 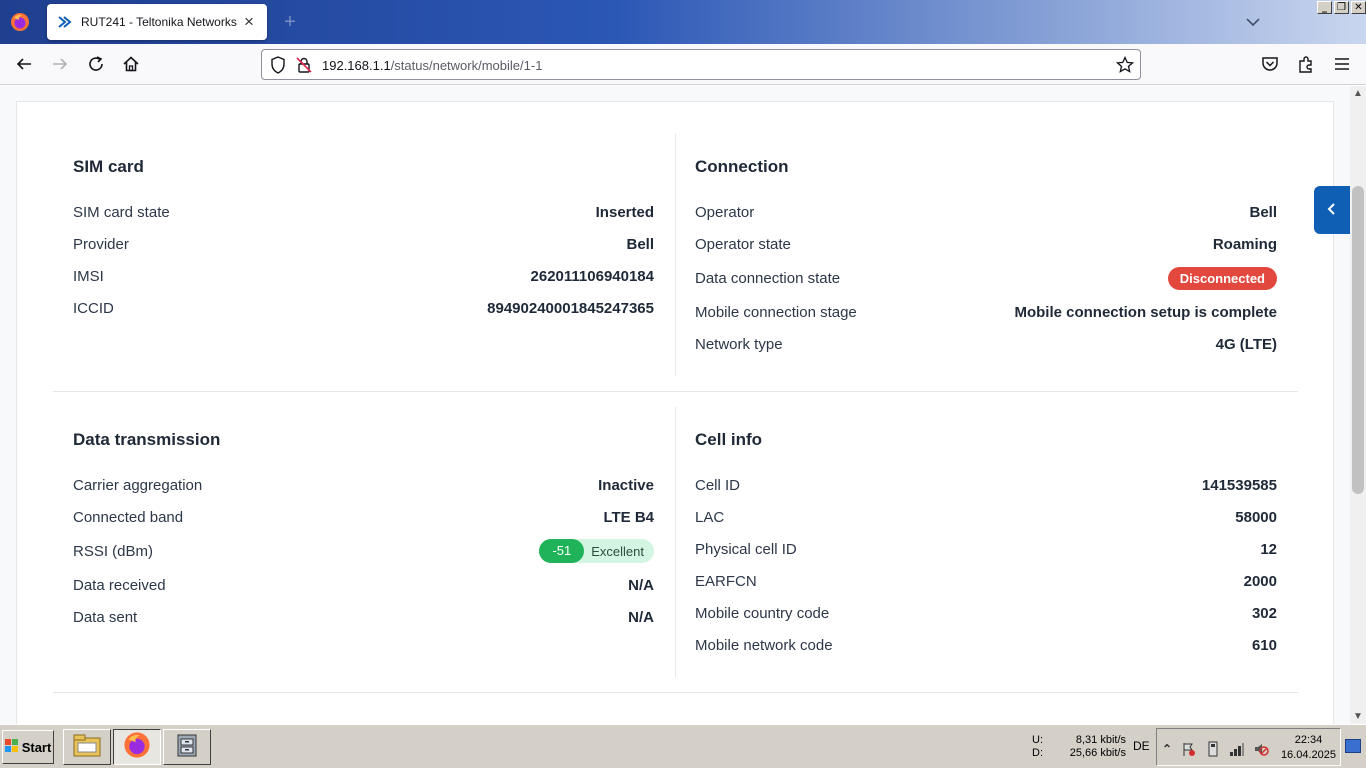 I want to click on file-manager-taskbar-button, so click(x=87, y=747).